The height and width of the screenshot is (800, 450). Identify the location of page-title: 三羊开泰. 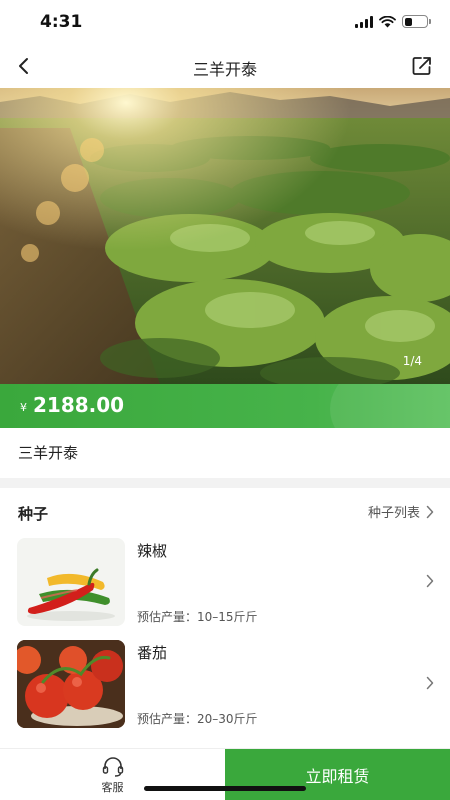
(224, 69).